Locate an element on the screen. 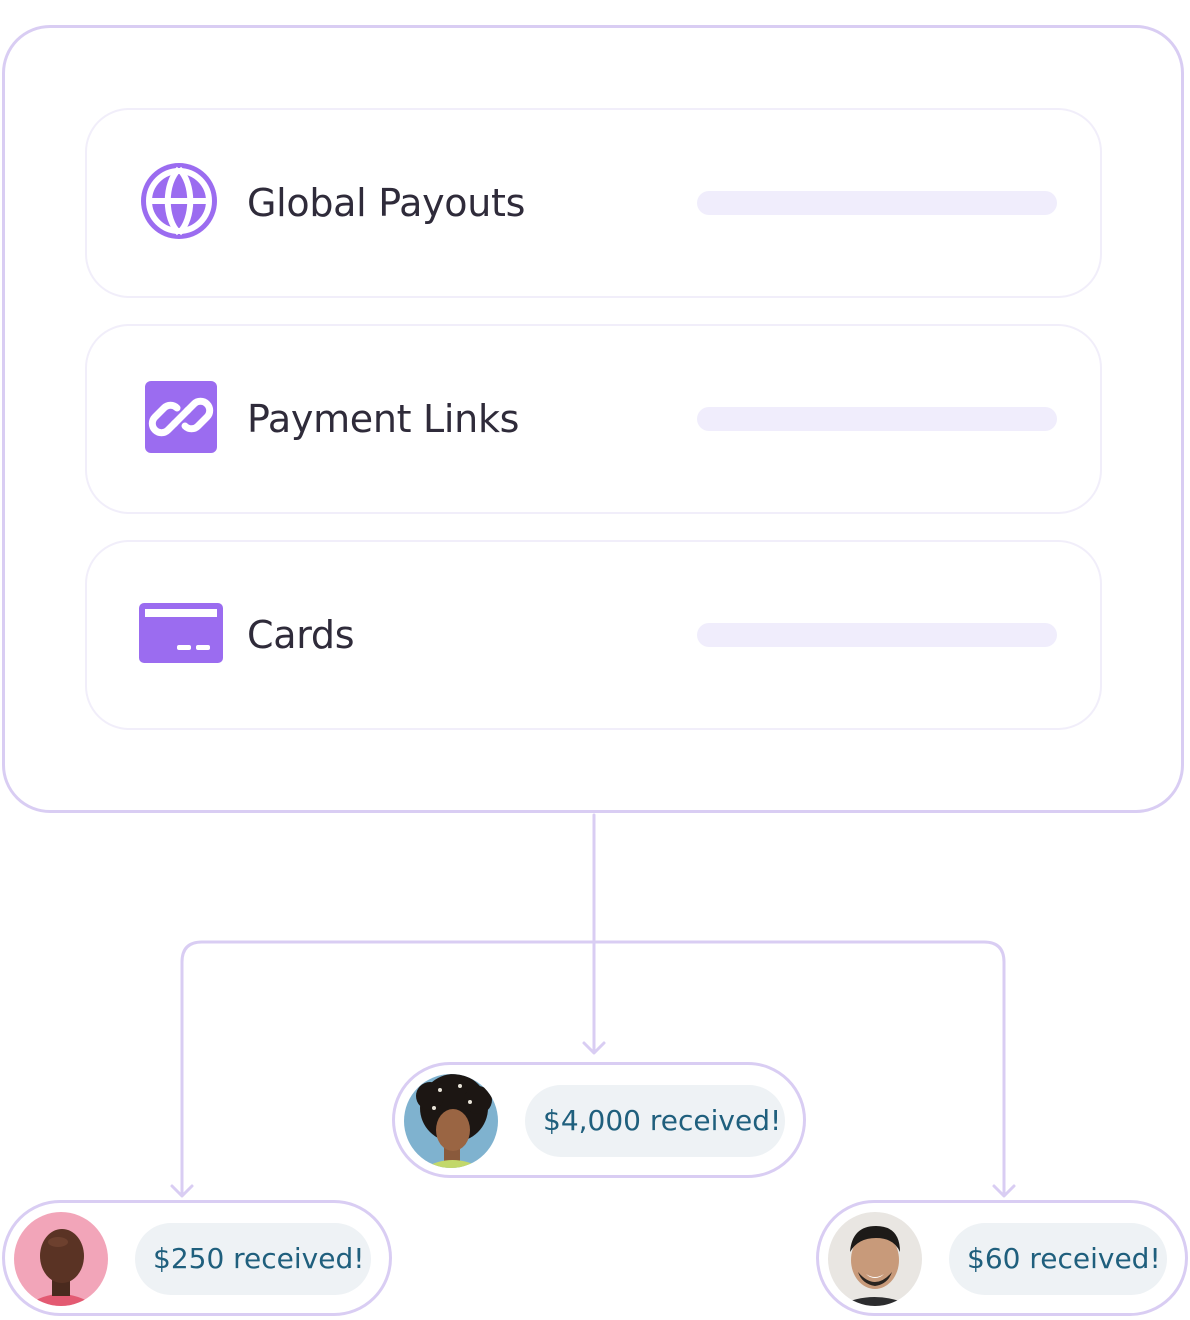 The image size is (1190, 1320). avatar-man-smiling is located at coordinates (875, 1259).